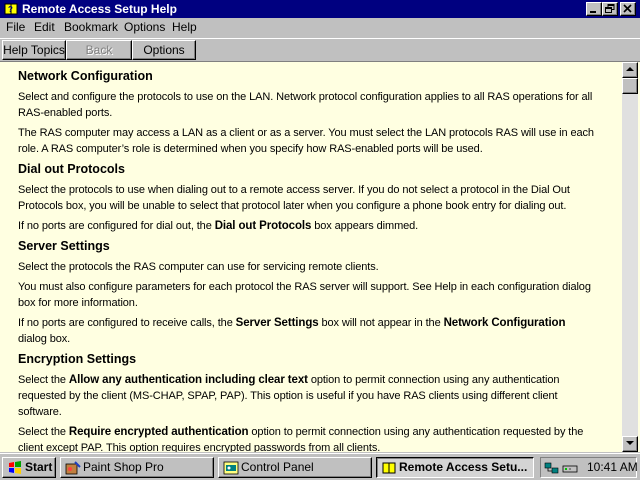 The image size is (640, 480). Describe the element at coordinates (85, 76) in the screenshot. I see `section-heading-network-configuration: Network Configuration` at that location.